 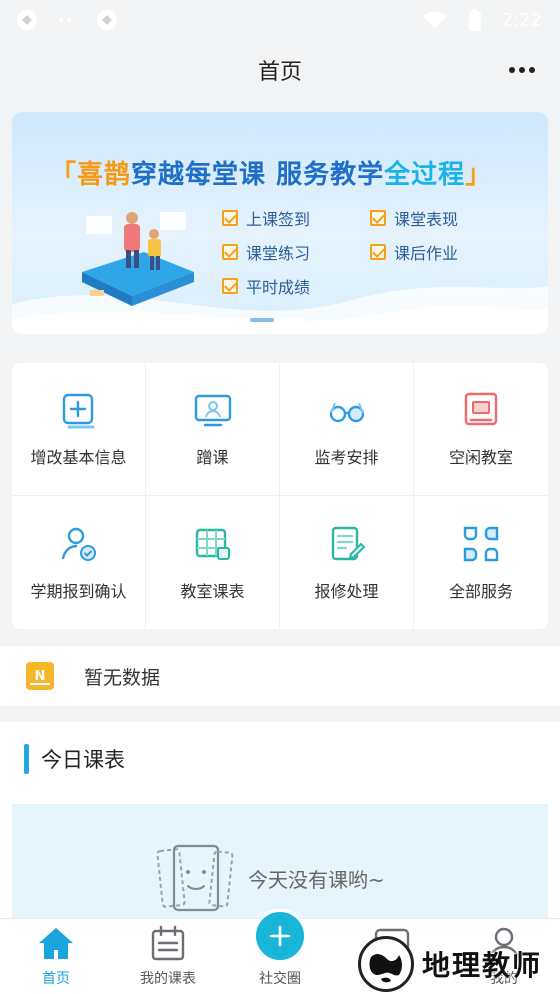 What do you see at coordinates (290, 320) in the screenshot?
I see `carousel-dot` at bounding box center [290, 320].